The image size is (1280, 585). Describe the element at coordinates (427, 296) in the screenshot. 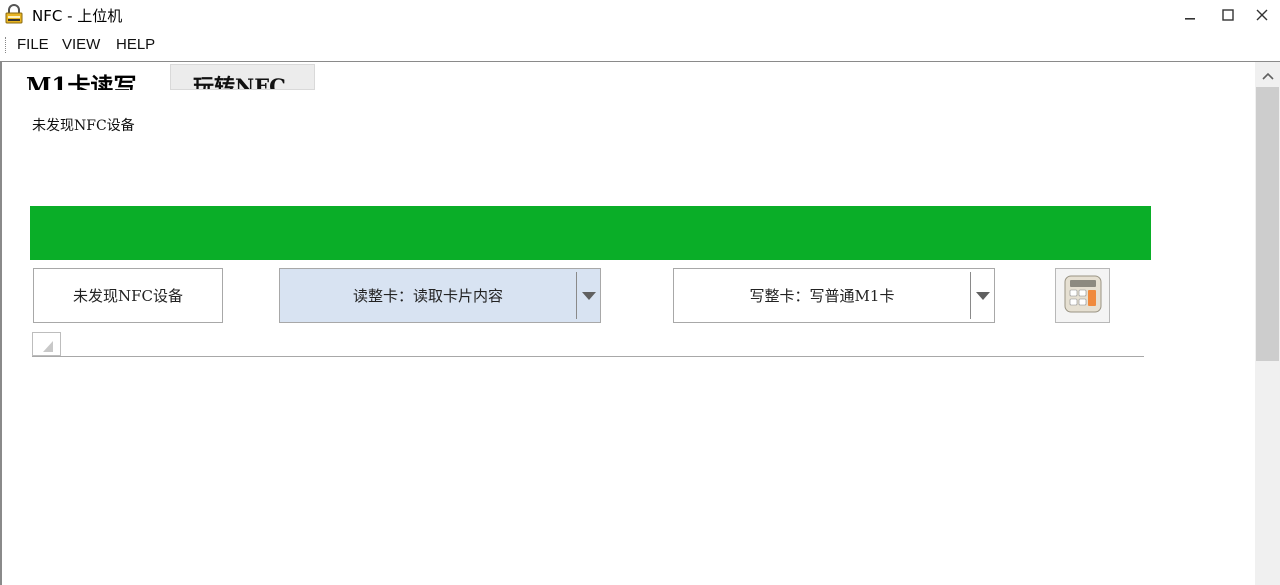

I see `read-card-select-value: 读整卡：读取卡片内容` at that location.